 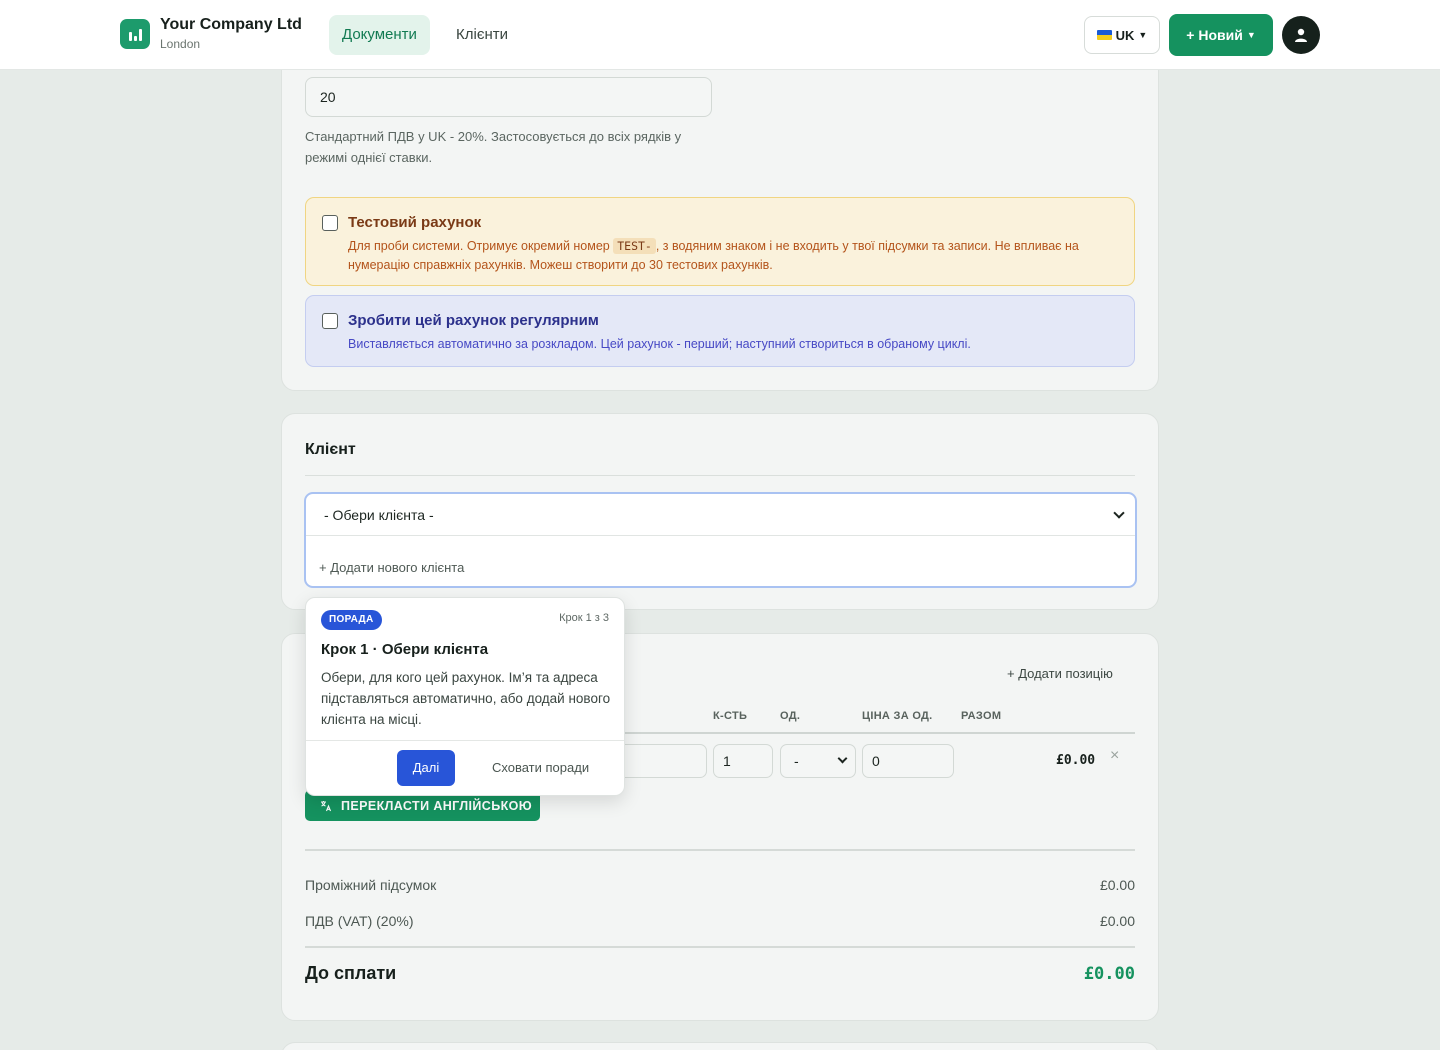 I want to click on vat-value: £0.00, so click(x=1117, y=921).